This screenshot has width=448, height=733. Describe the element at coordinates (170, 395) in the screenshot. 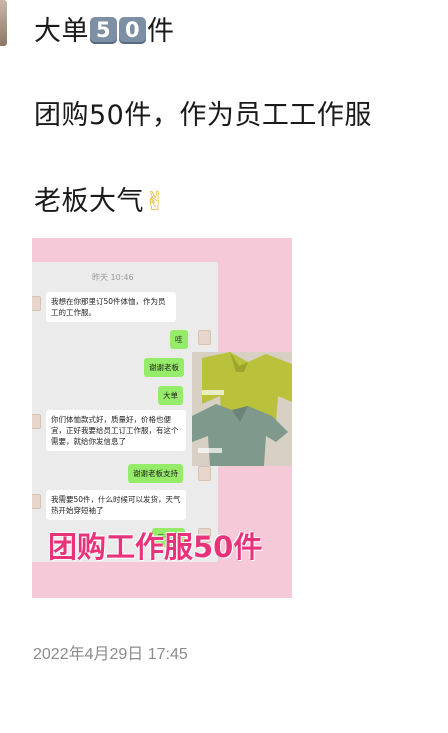

I see `chat-message: 大单` at that location.